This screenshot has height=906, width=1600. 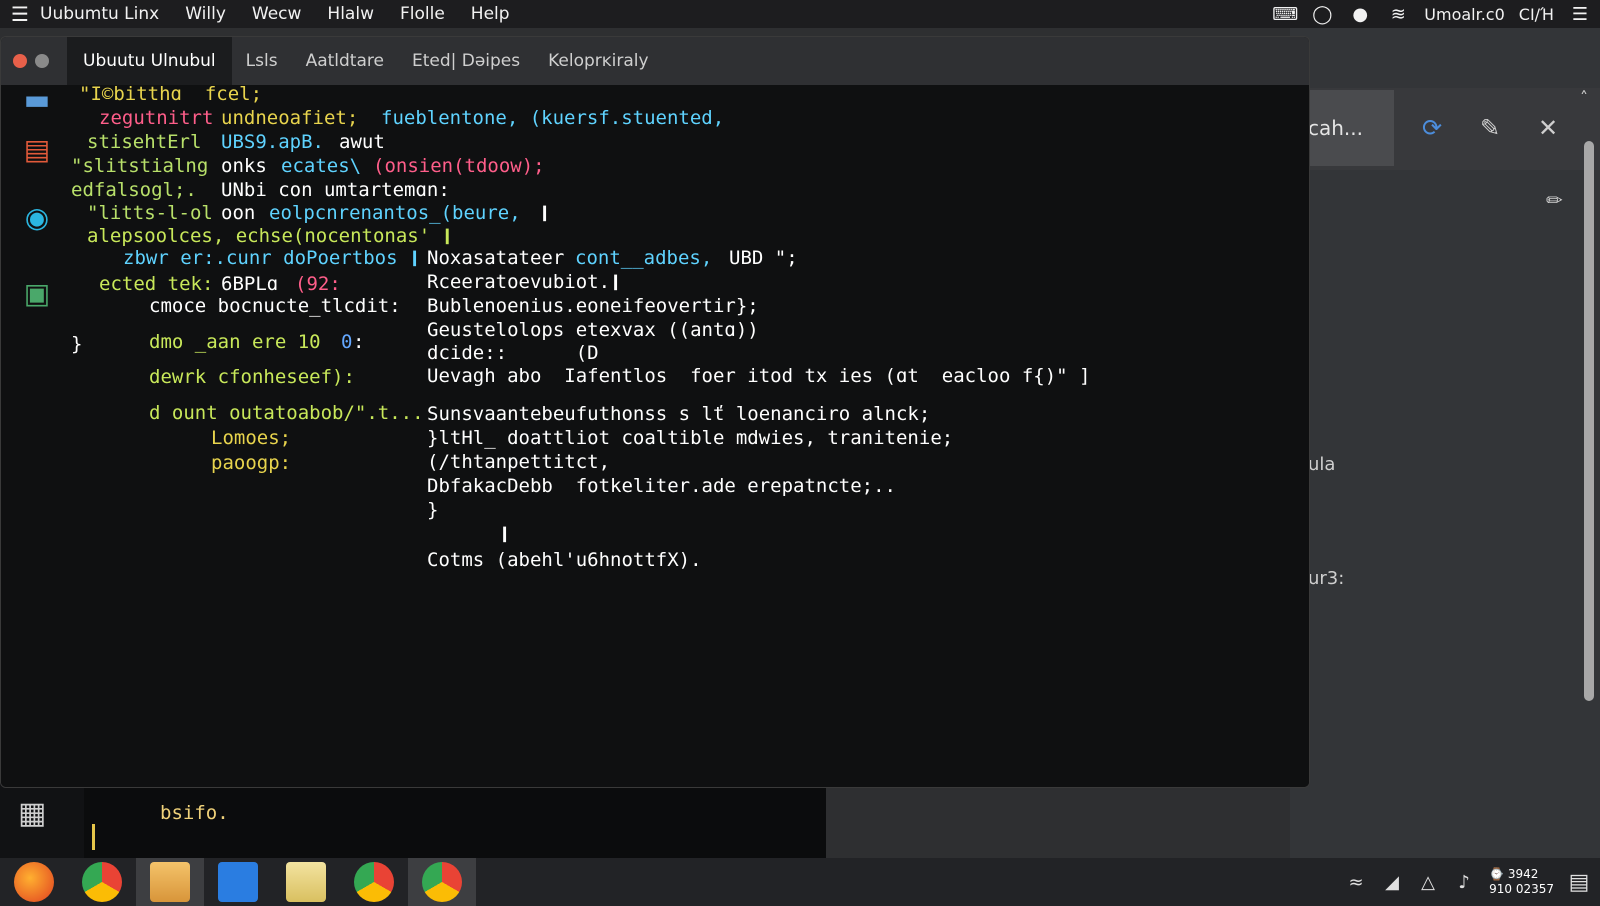 What do you see at coordinates (1326, 578) in the screenshot?
I see `background-text-fragment: ur3:` at bounding box center [1326, 578].